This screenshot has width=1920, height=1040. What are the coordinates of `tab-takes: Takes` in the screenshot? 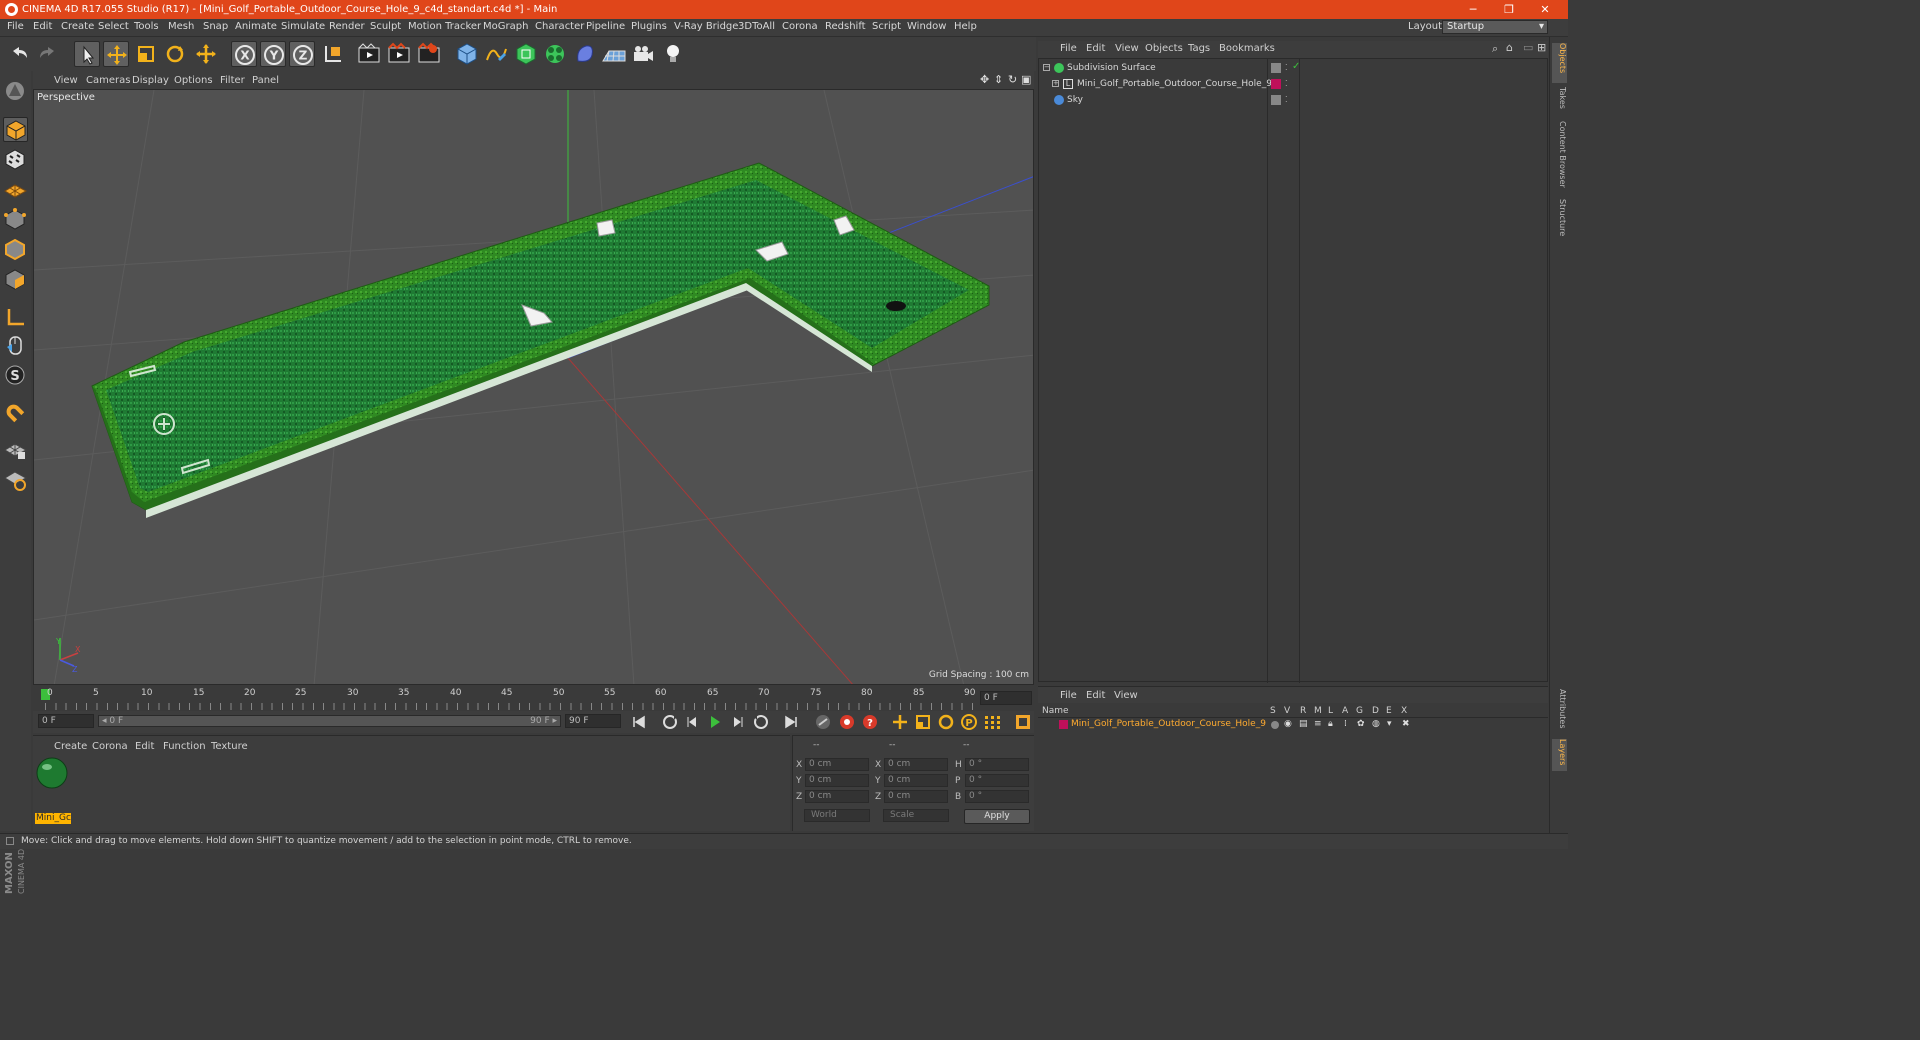 It's located at (1559, 101).